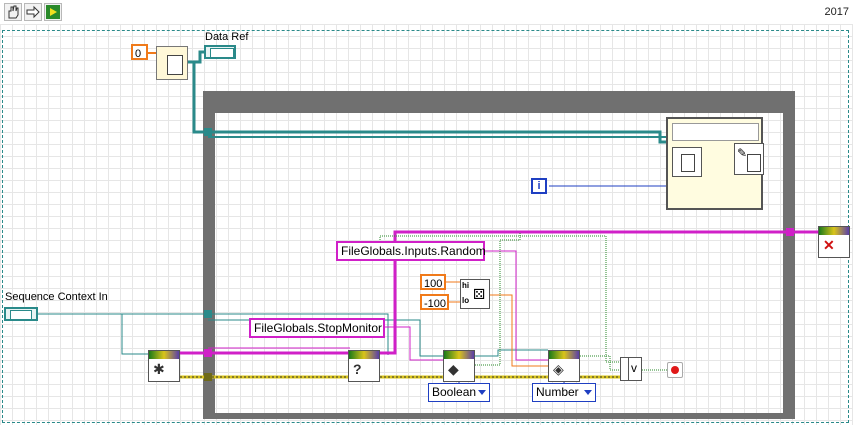 This screenshot has height=425, width=853. I want to click on boolean-ring: Boolean, so click(459, 392).